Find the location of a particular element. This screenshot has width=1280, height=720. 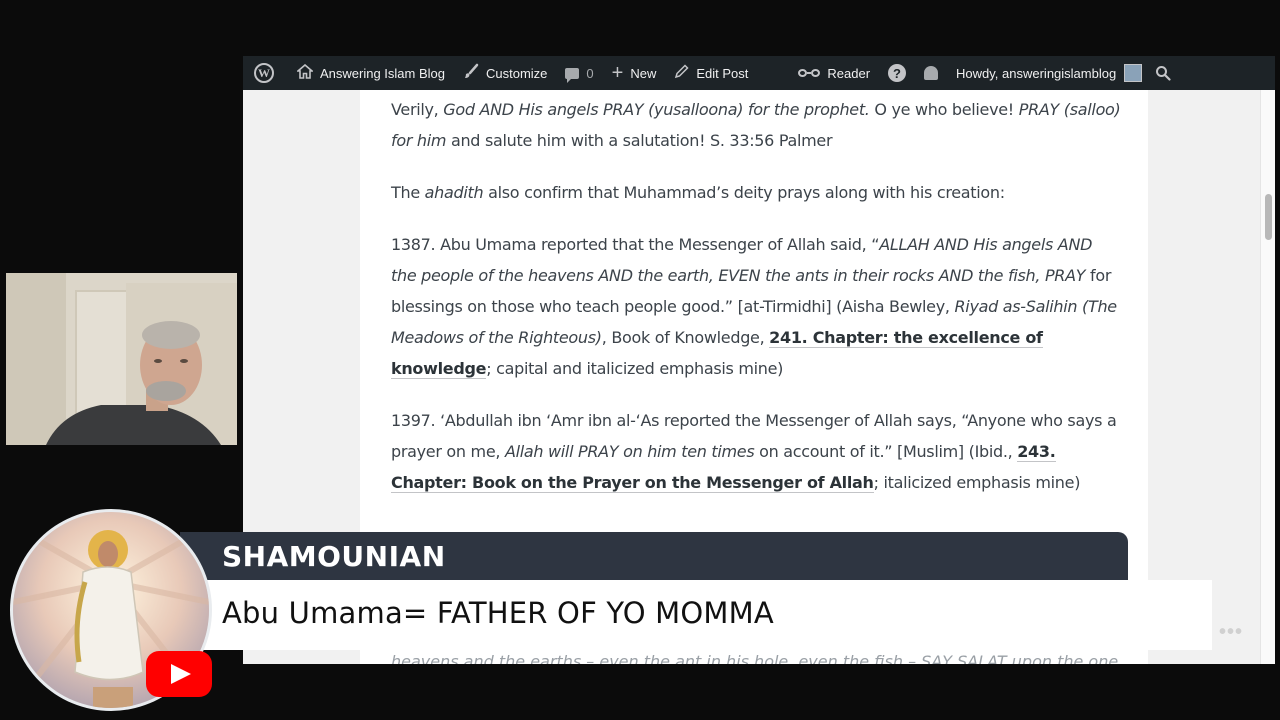

help-icon: ? is located at coordinates (897, 73).